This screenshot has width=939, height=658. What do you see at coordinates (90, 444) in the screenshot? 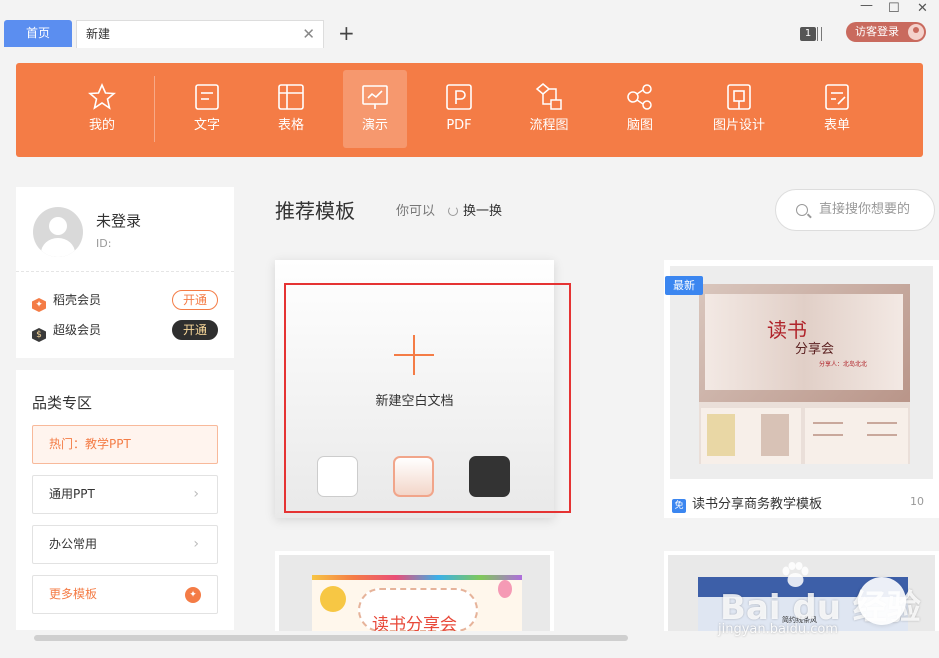
I see `category-label: 热门：教学PPT` at bounding box center [90, 444].